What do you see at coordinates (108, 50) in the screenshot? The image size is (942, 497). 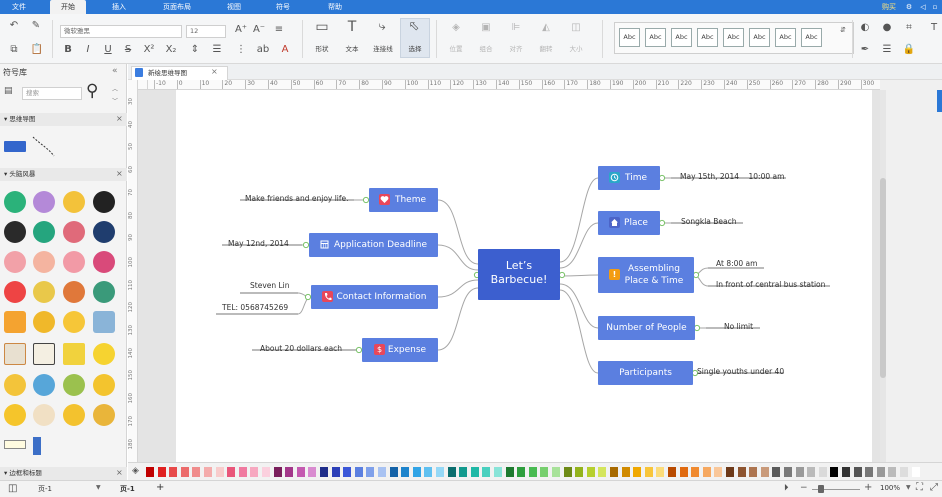 I see `underline-icon: U` at bounding box center [108, 50].